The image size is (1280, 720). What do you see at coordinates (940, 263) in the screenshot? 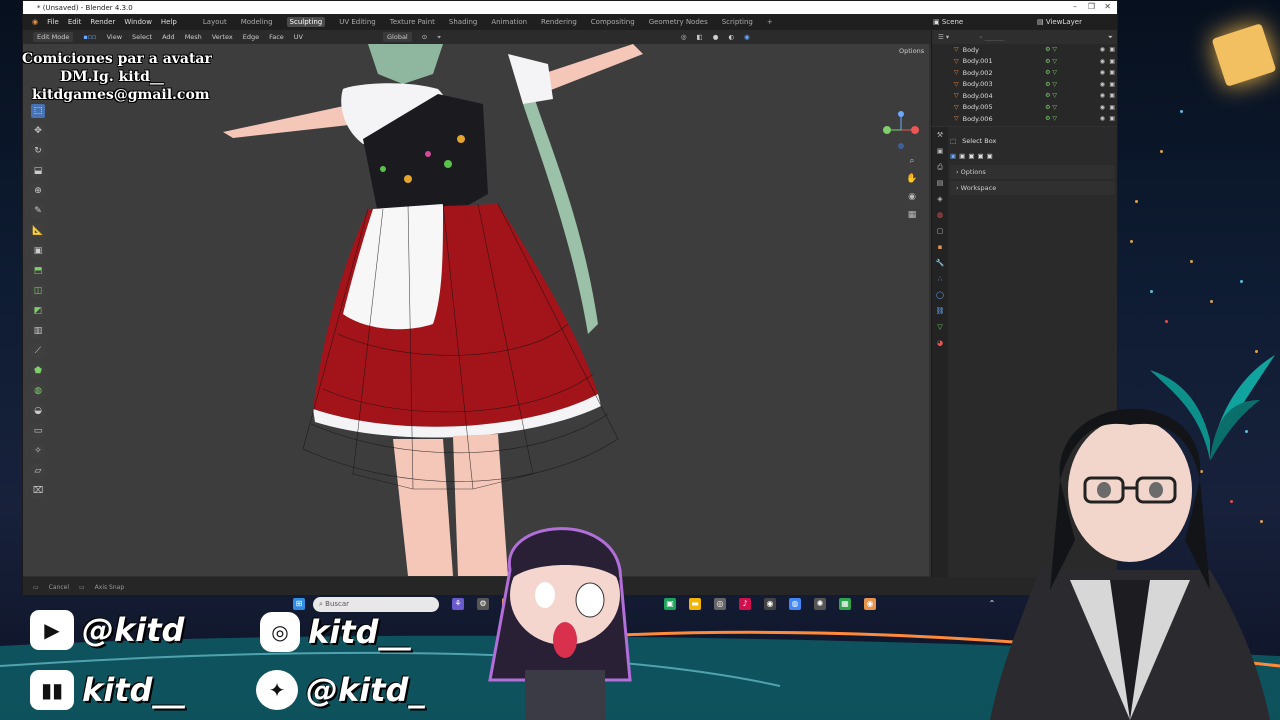
I see `modifier-tab-icon: 🔧` at bounding box center [940, 263].